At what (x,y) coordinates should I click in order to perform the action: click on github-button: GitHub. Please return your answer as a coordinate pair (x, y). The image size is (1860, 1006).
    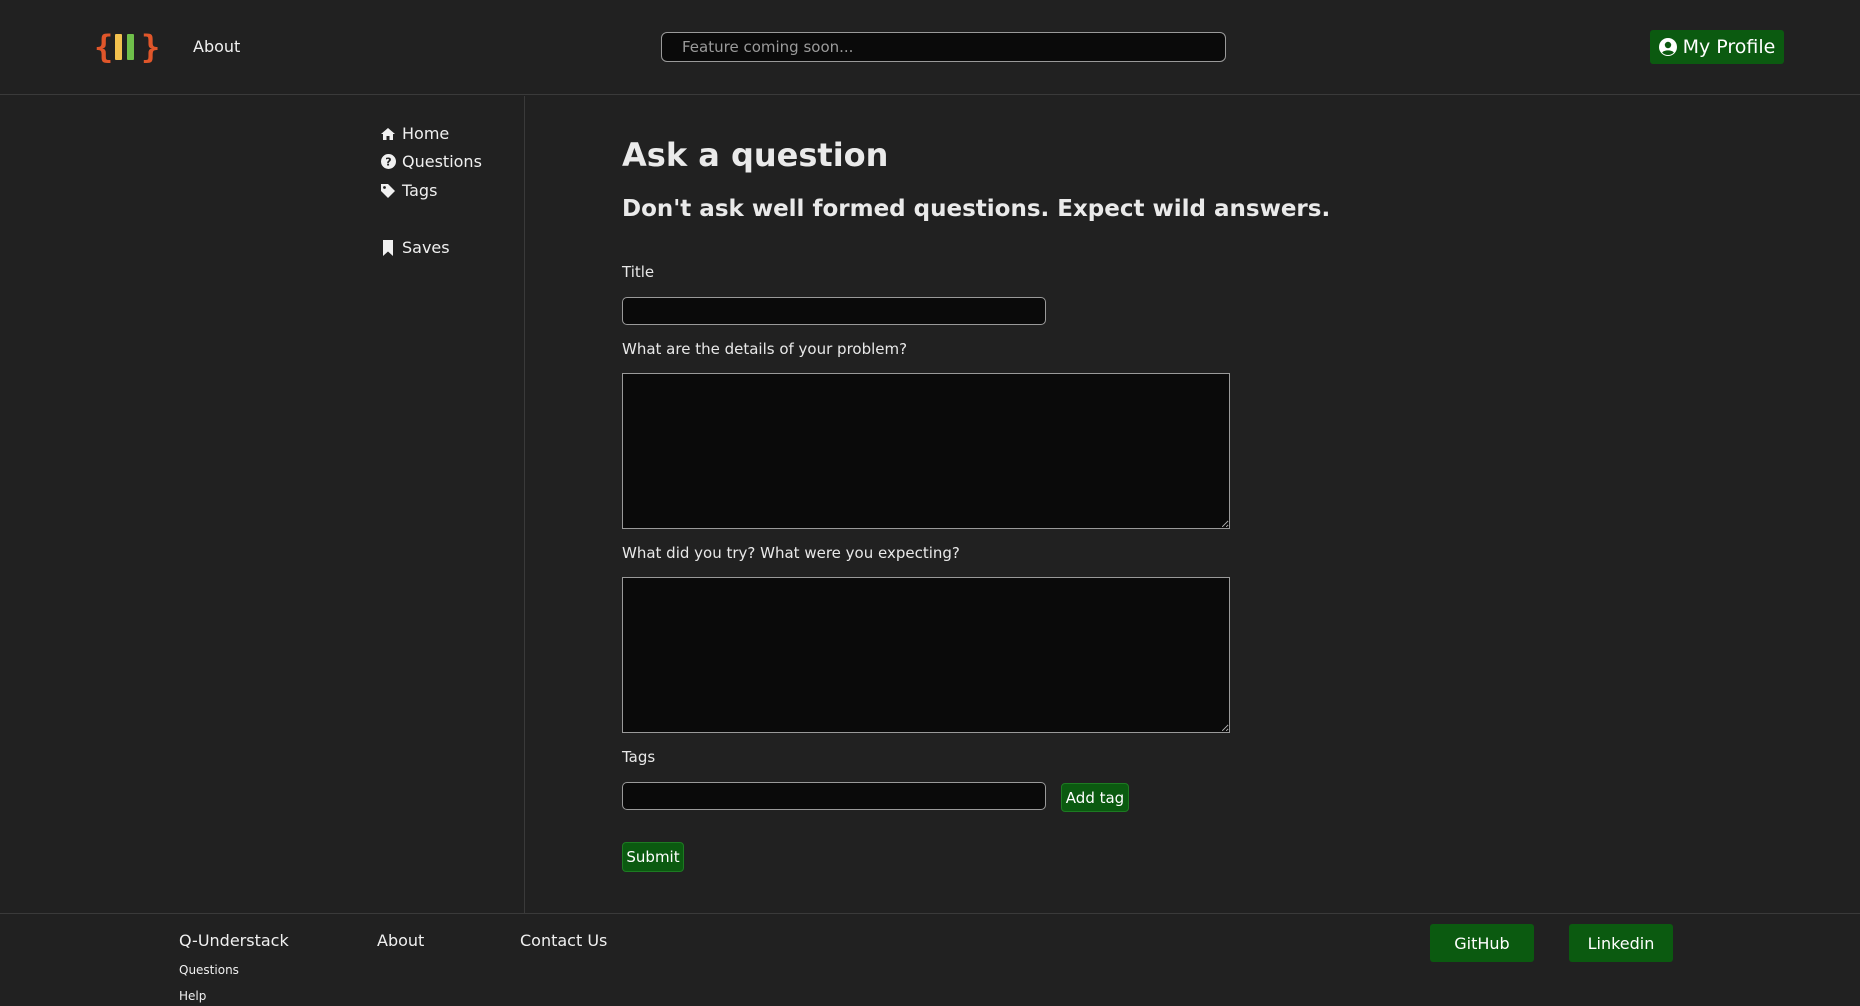
    Looking at the image, I should click on (1482, 943).